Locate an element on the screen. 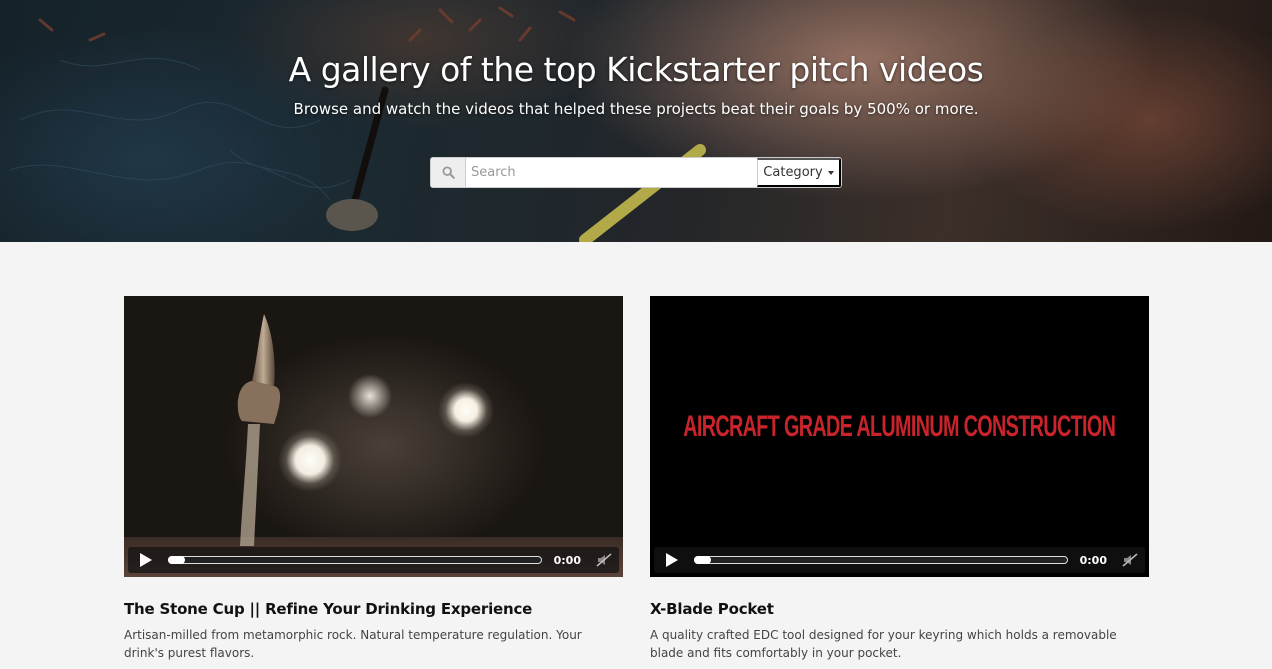 This screenshot has height=669, width=1272. search-bar: Category is located at coordinates (636, 172).